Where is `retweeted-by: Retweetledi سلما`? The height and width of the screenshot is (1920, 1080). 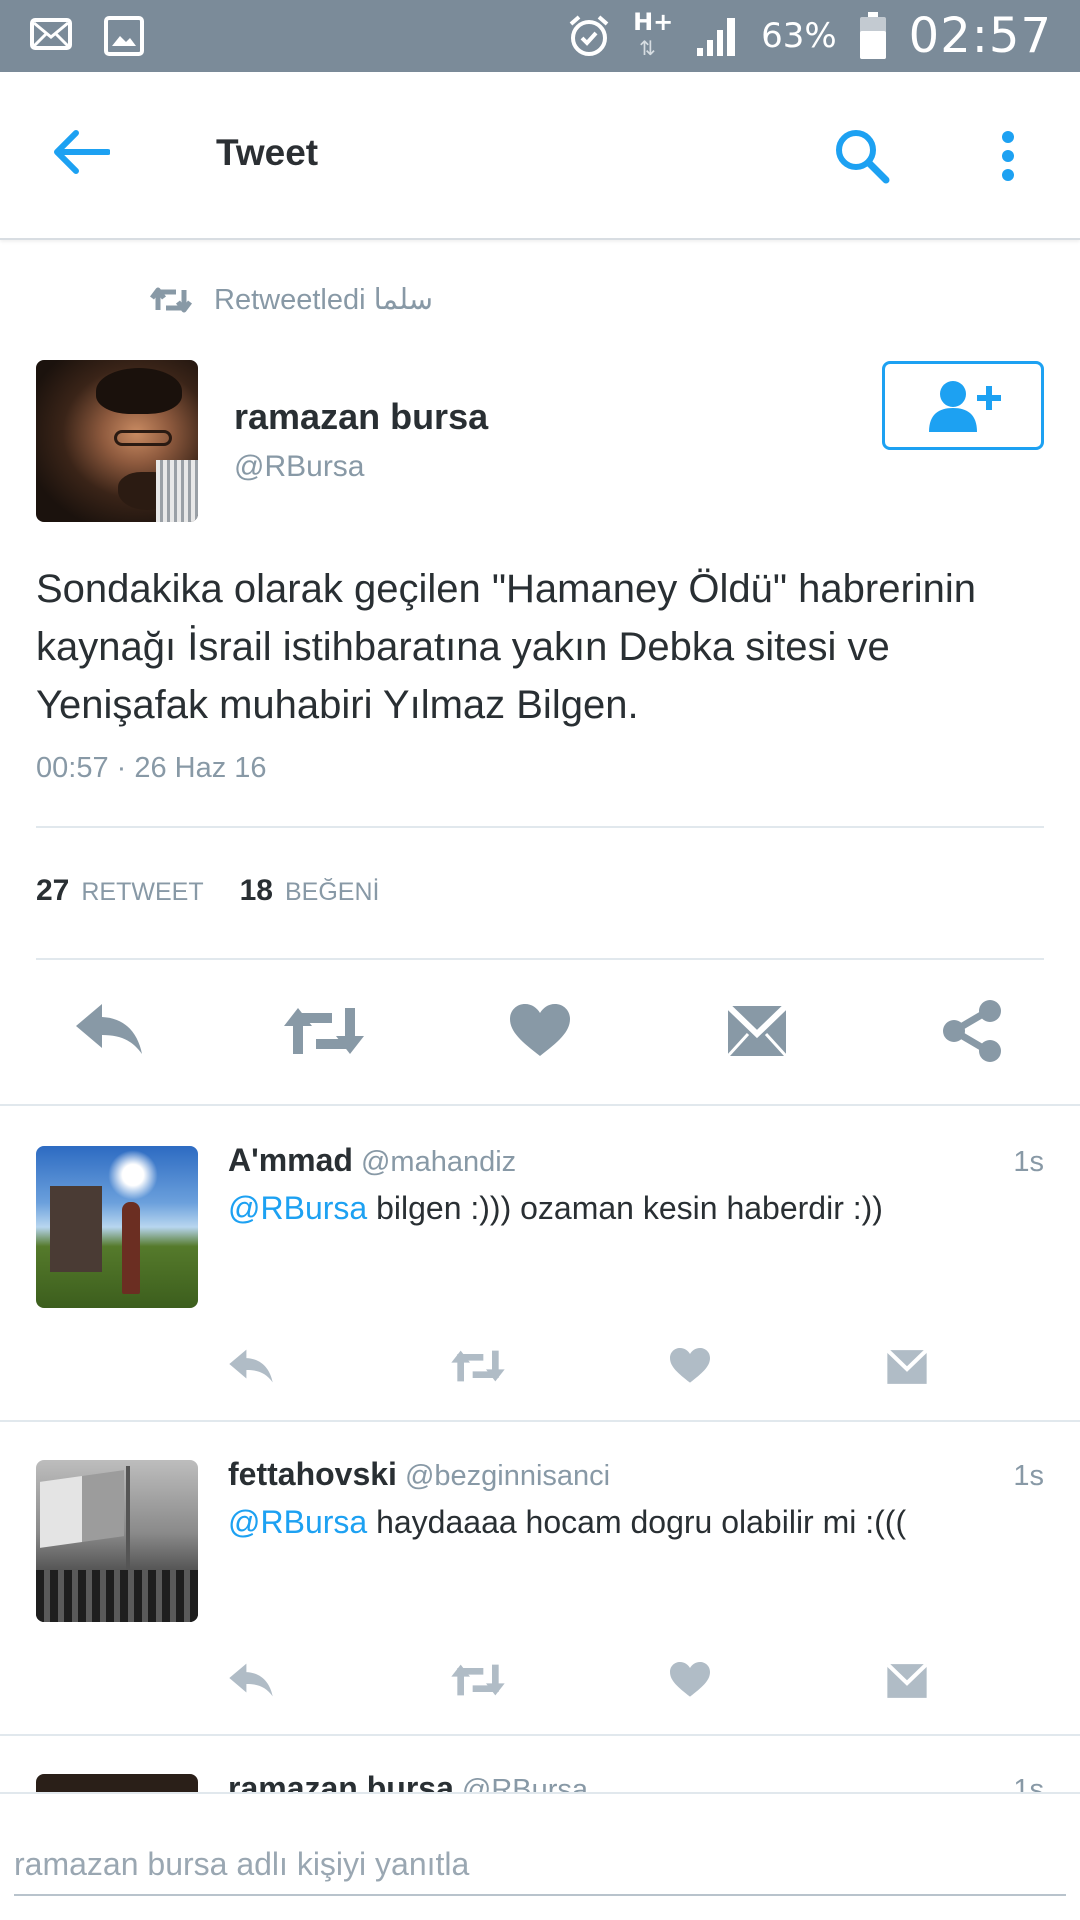
retweeted-by: Retweetledi سلما is located at coordinates (291, 299).